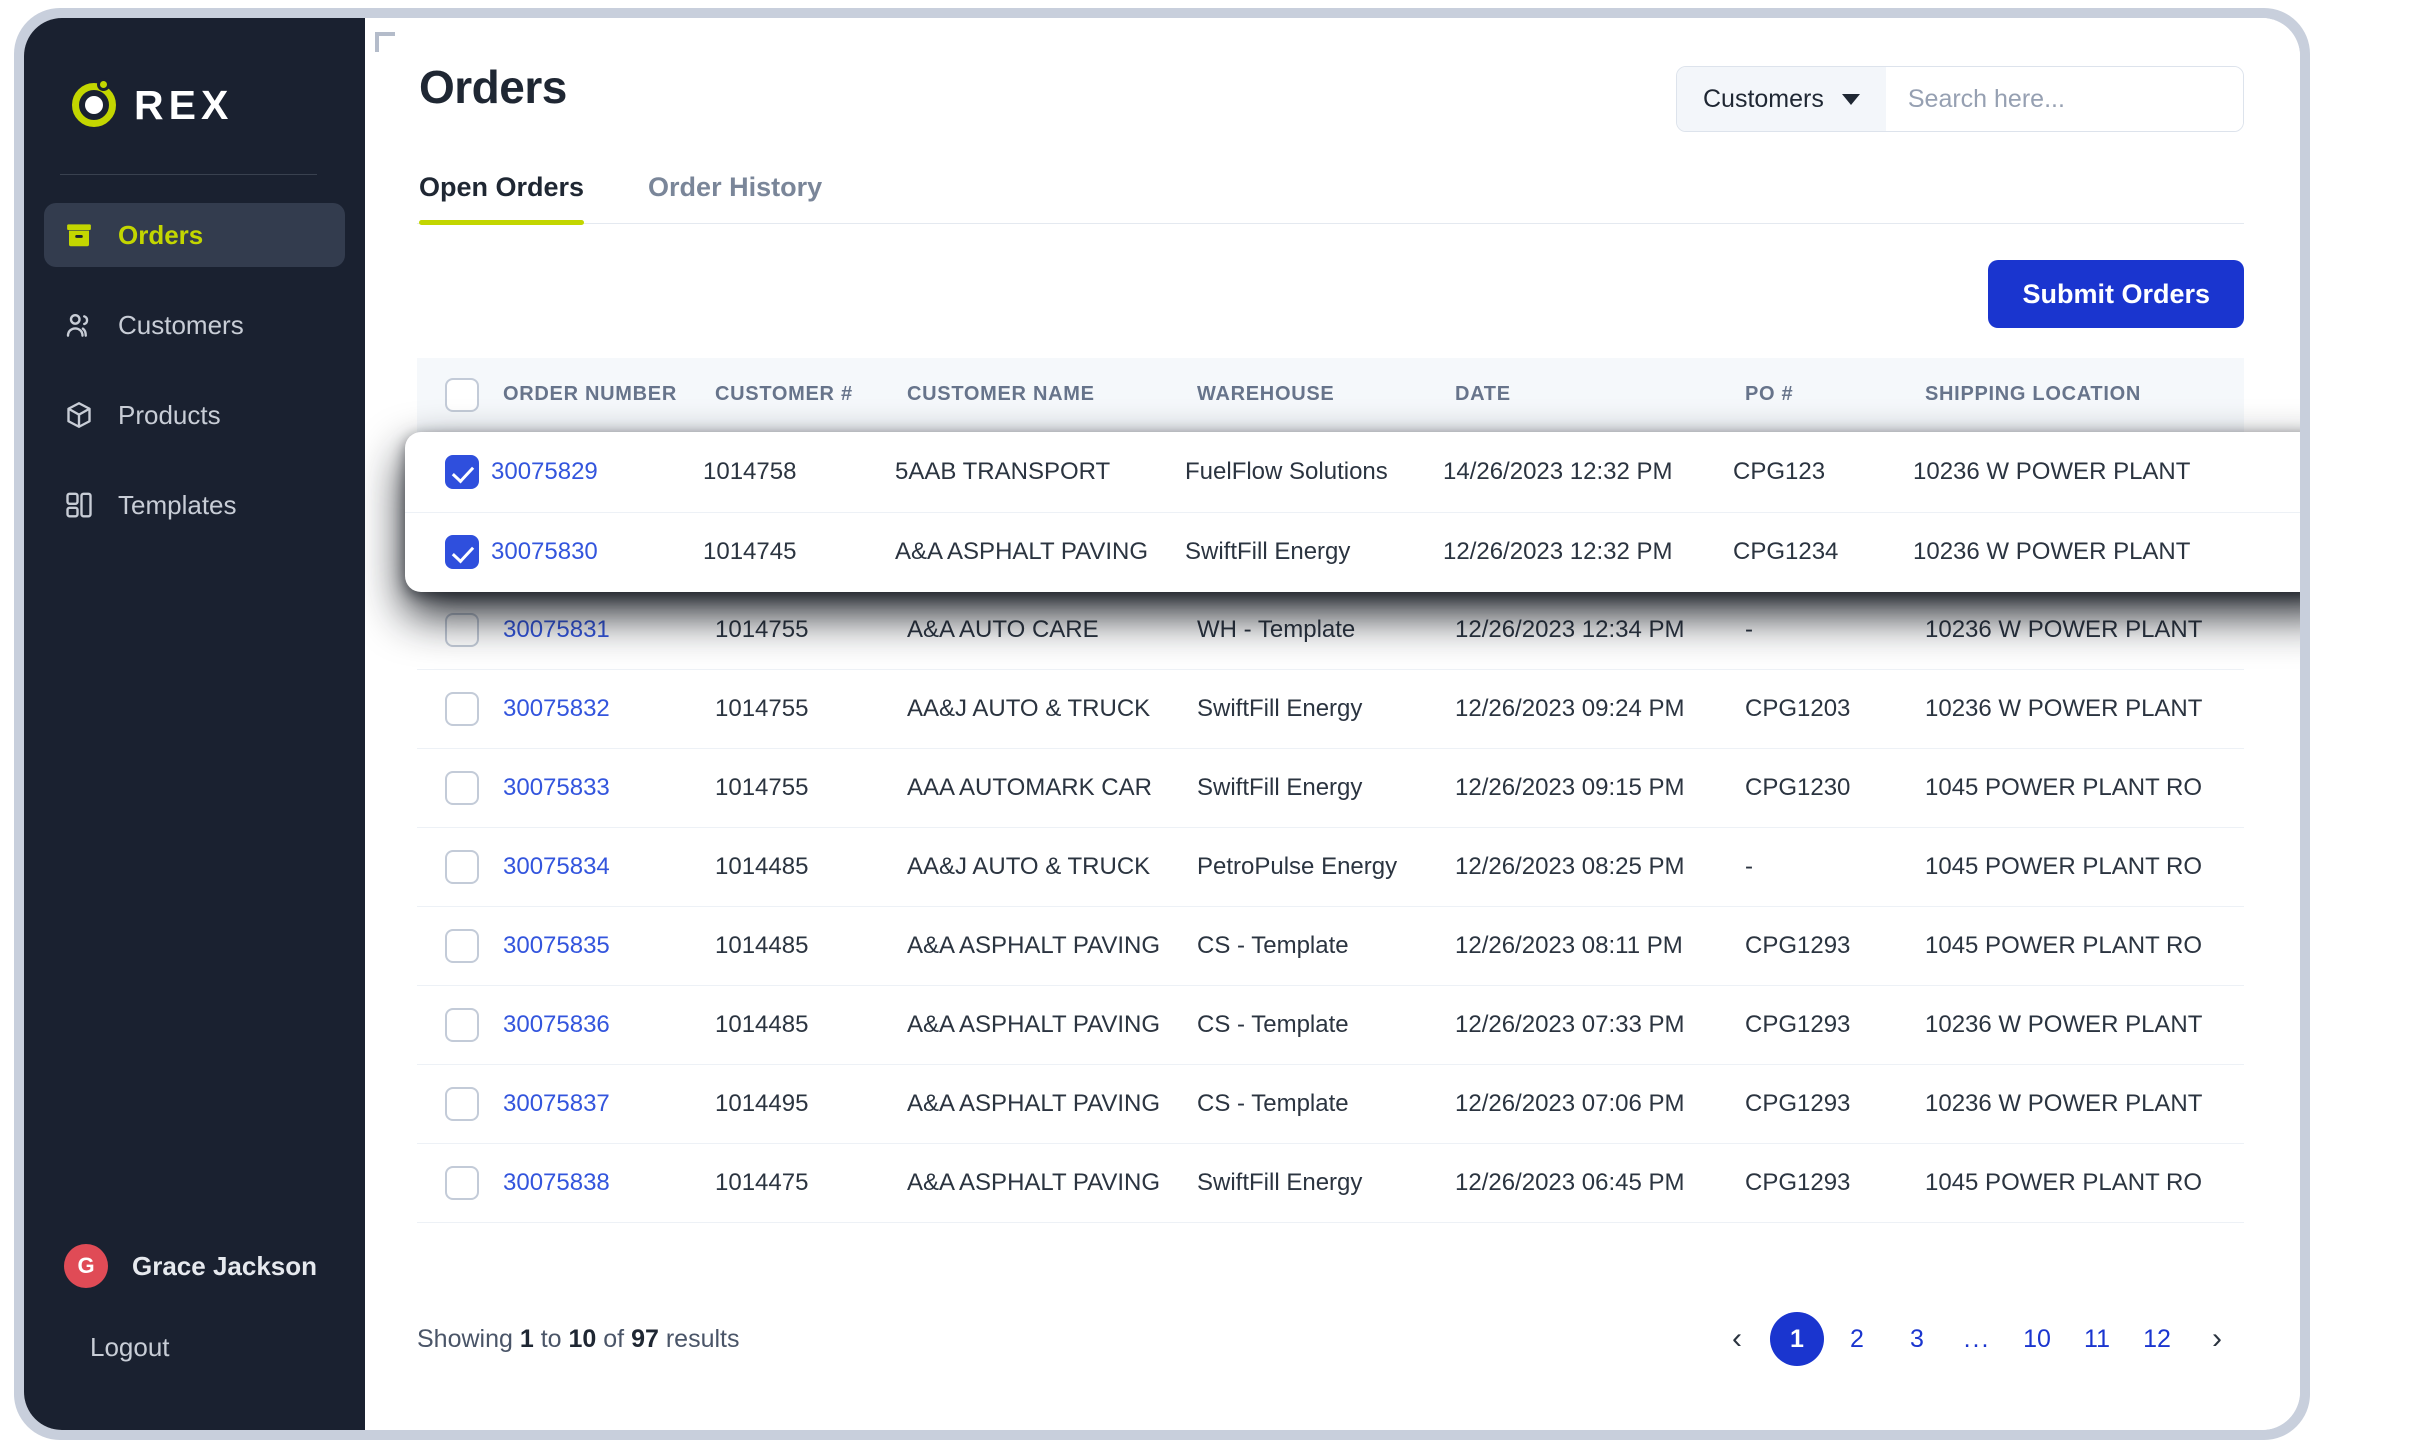 The image size is (2432, 1448). What do you see at coordinates (609, 395) in the screenshot?
I see `column-header-order-number: ORDER NUMBER` at bounding box center [609, 395].